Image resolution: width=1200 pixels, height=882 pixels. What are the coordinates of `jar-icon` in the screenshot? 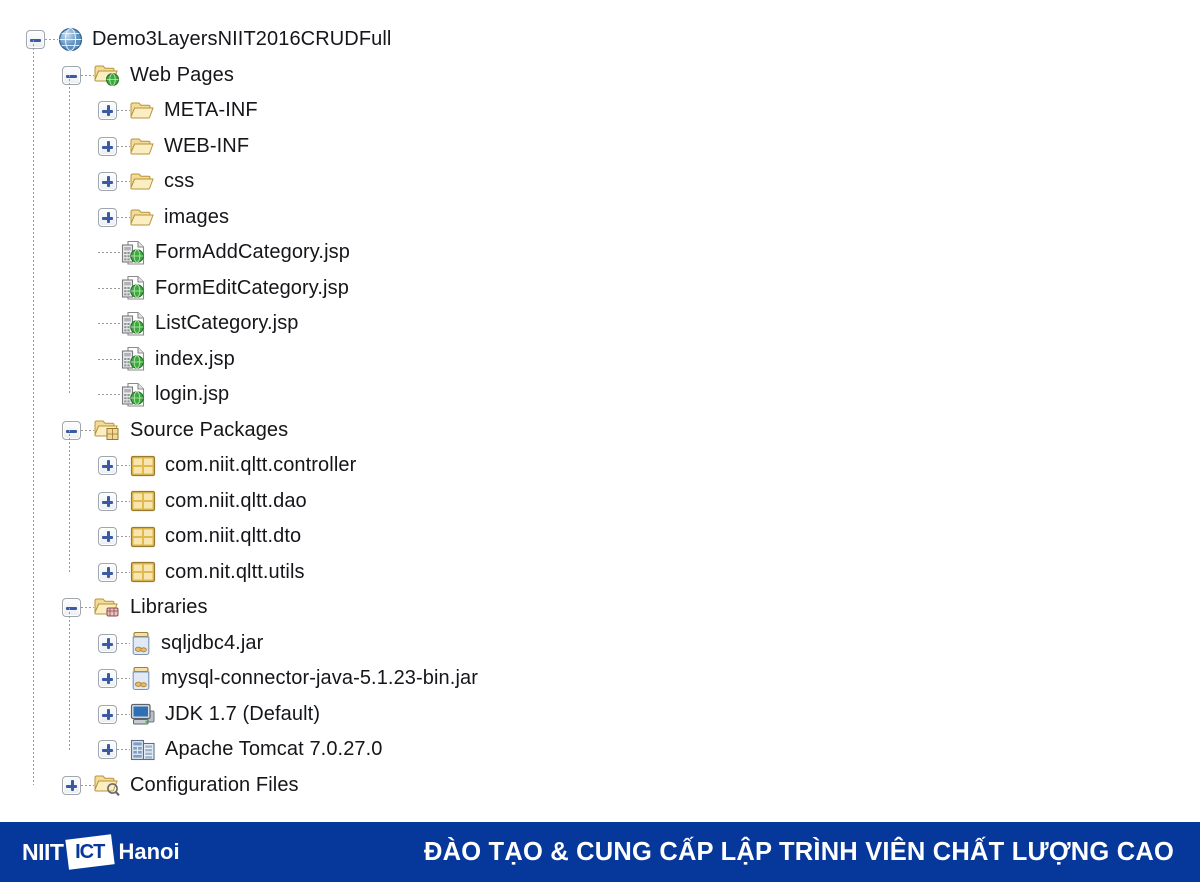 It's located at (141, 643).